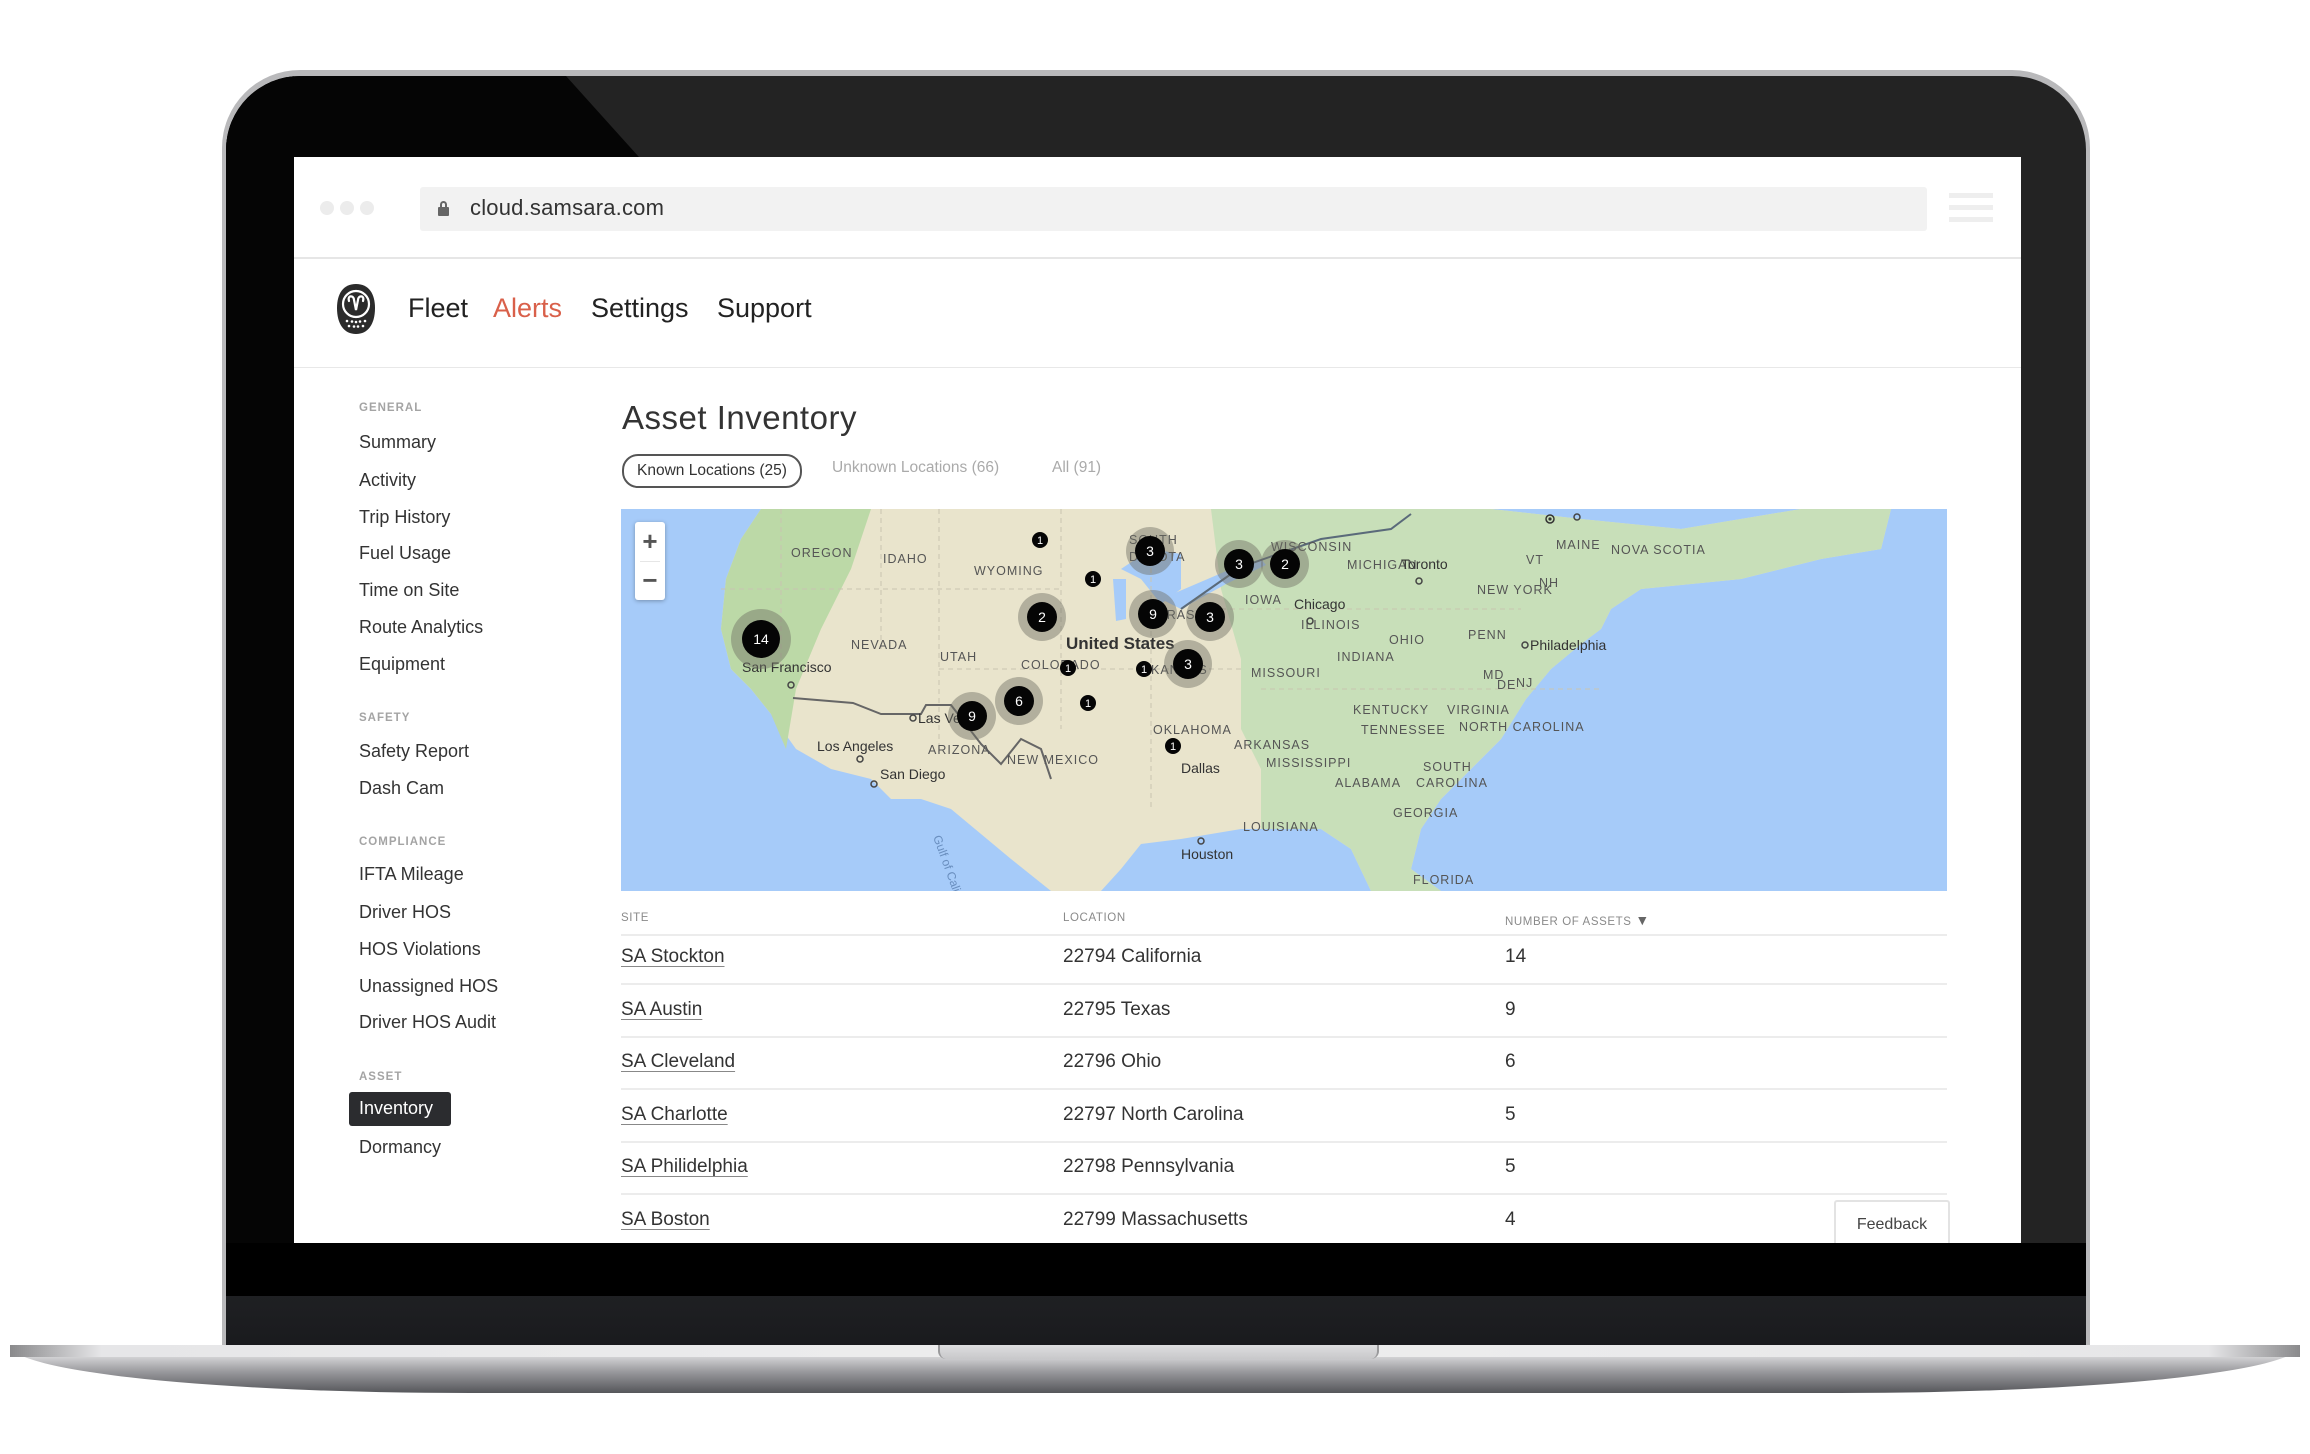  I want to click on sidebar-item-dormancy: Dormancy, so click(400, 1147).